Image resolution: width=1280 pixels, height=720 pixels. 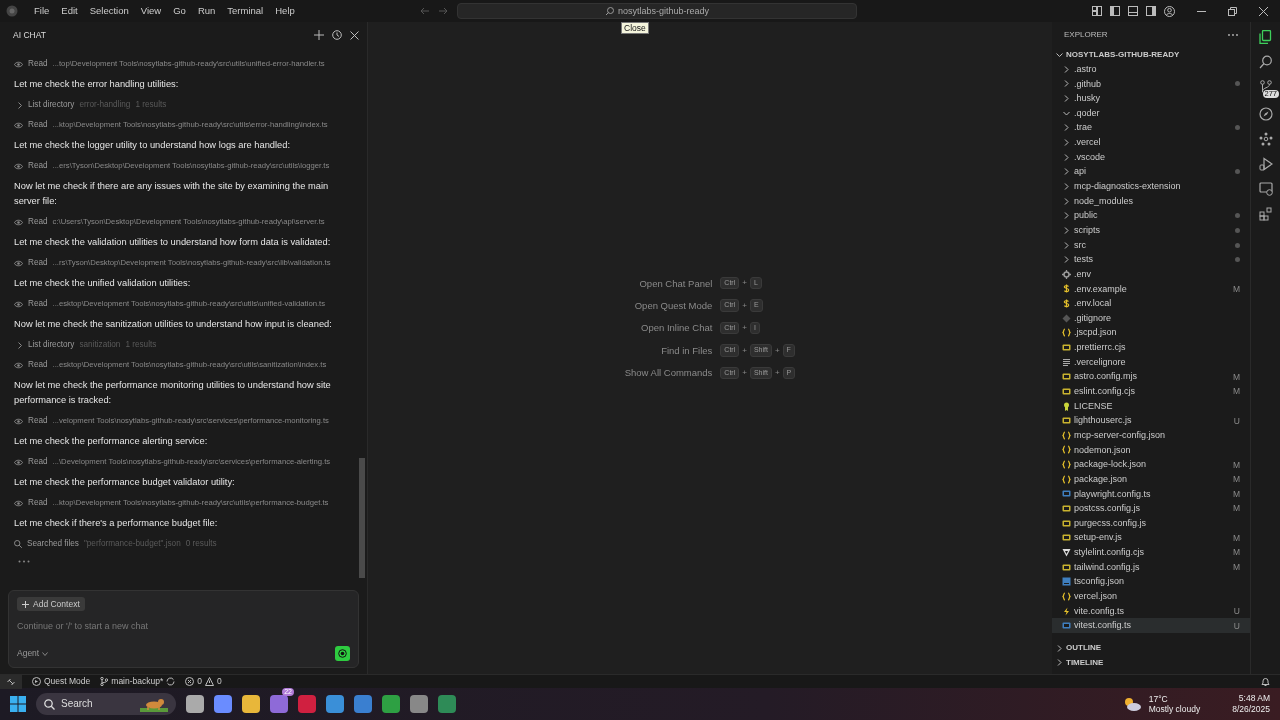 I want to click on file-tree-item: eslint.config.cjs M, so click(x=1151, y=391).